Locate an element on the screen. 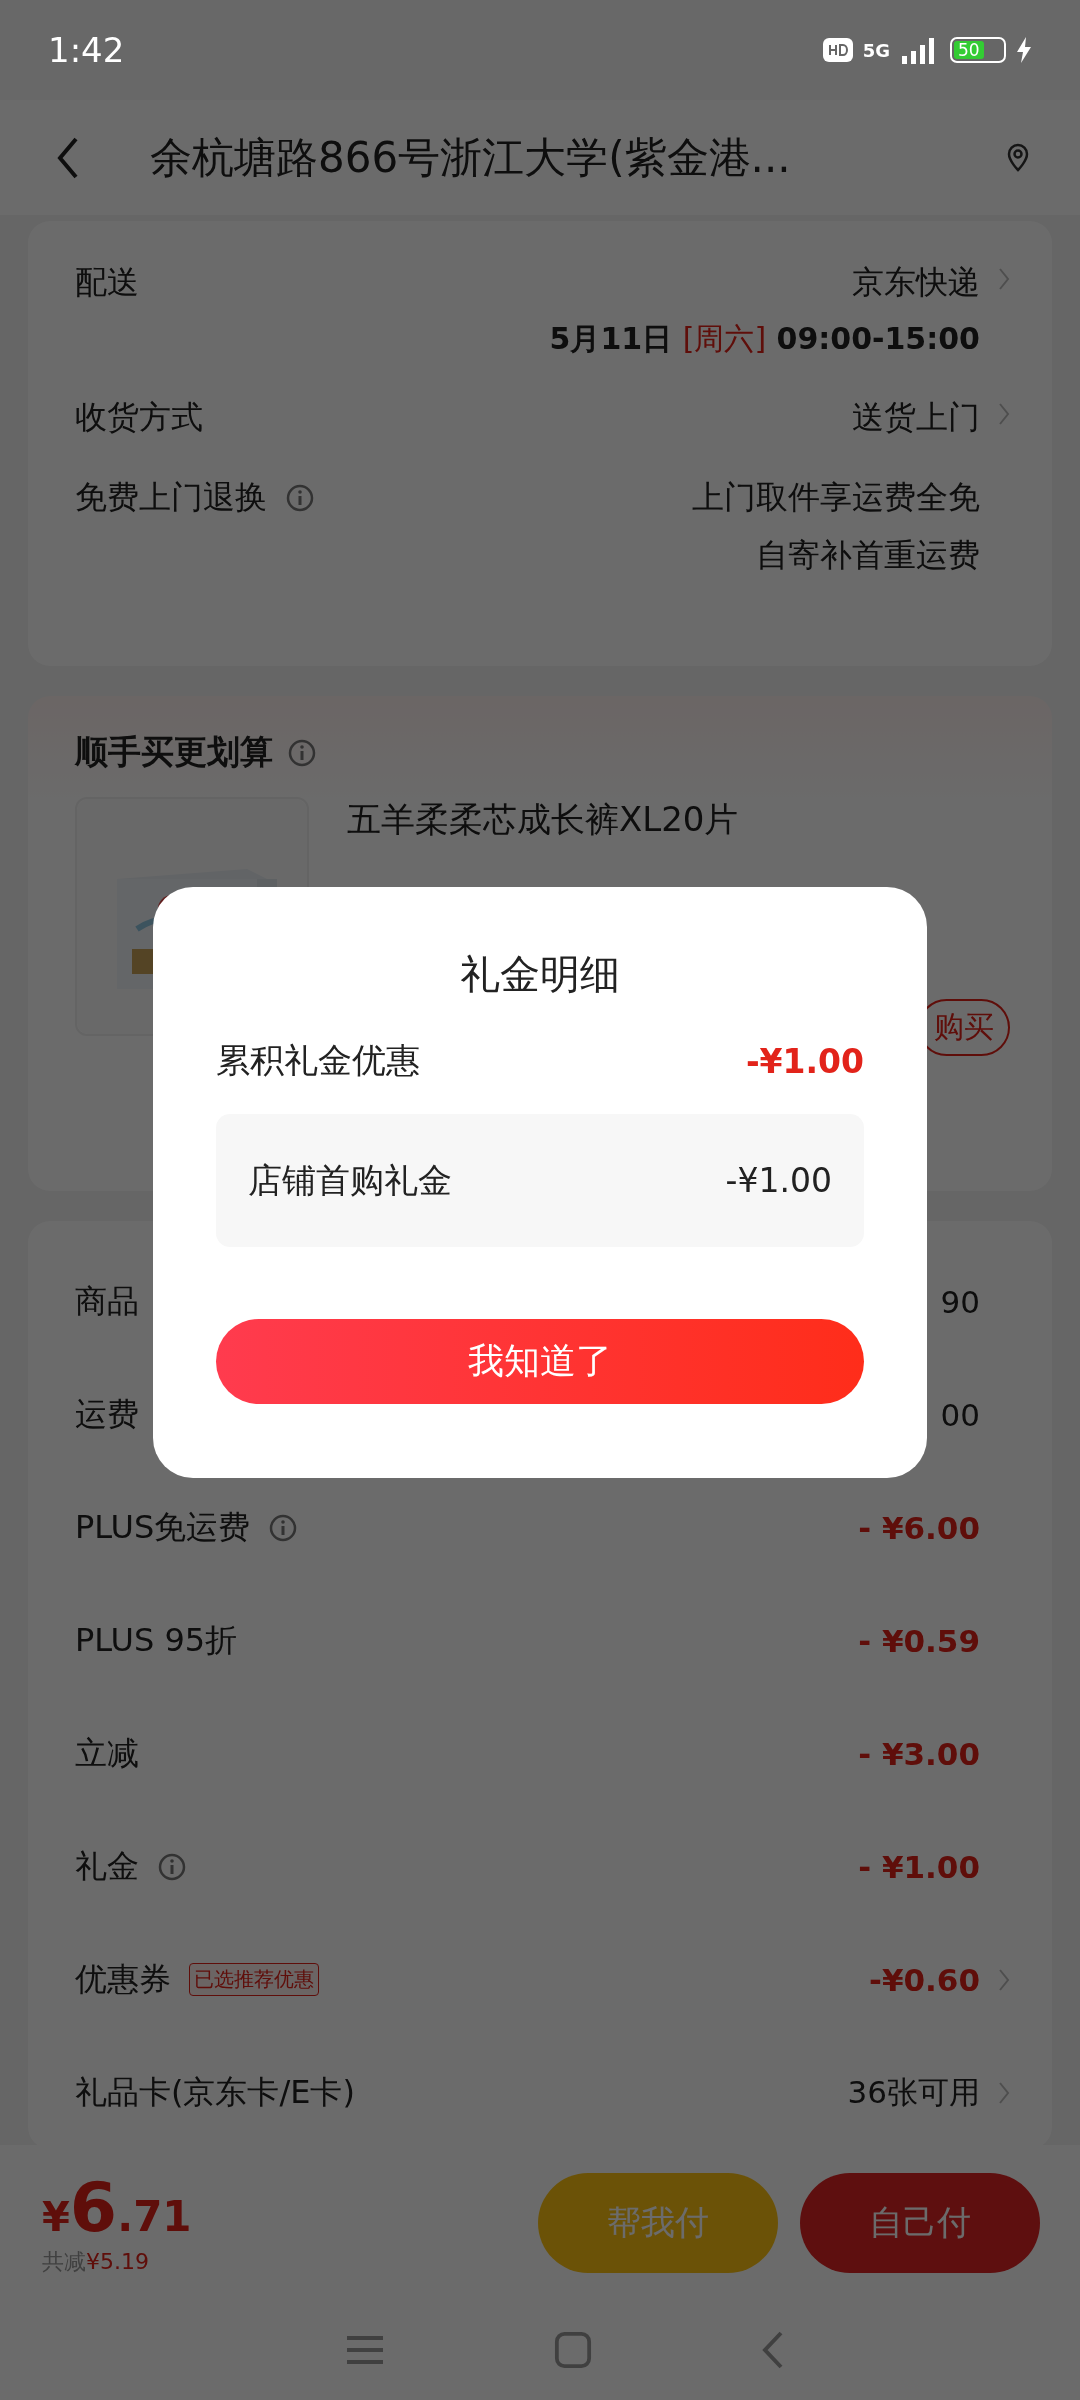 The image size is (1080, 2400). status-time: 1:42 is located at coordinates (86, 50).